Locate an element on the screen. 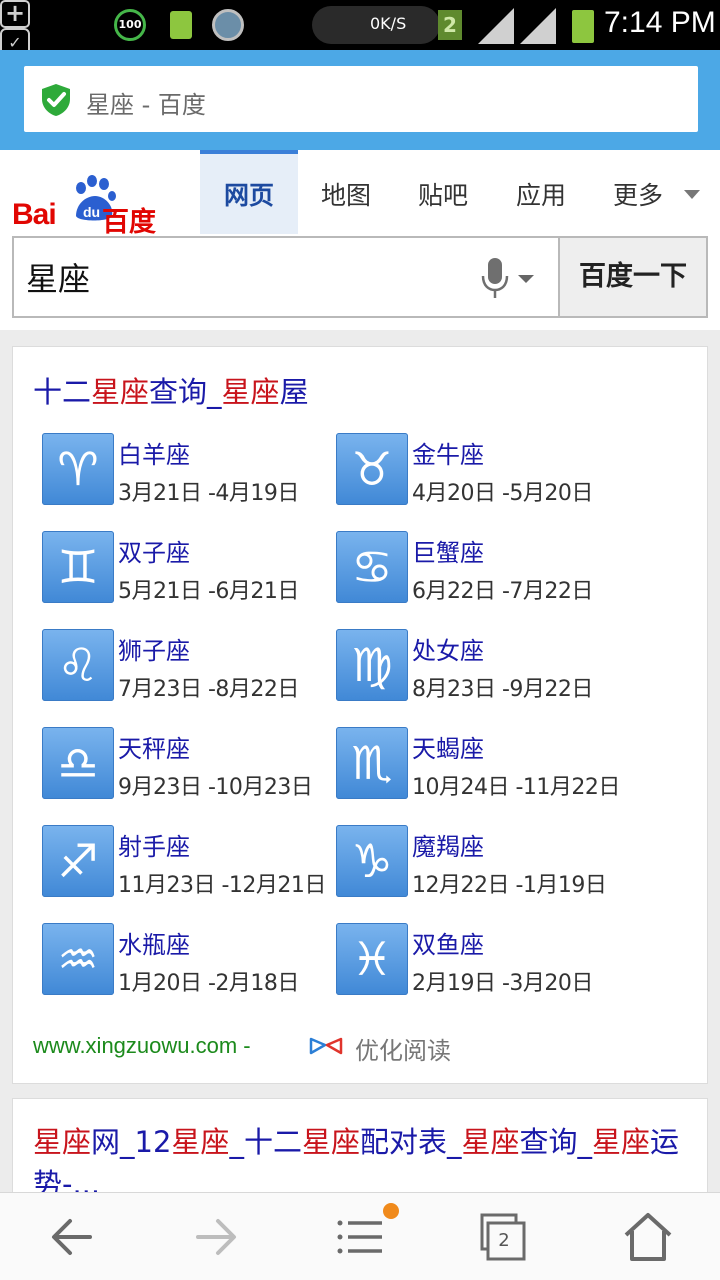 The width and height of the screenshot is (720, 1280). arrow-left-icon is located at coordinates (72, 1237).